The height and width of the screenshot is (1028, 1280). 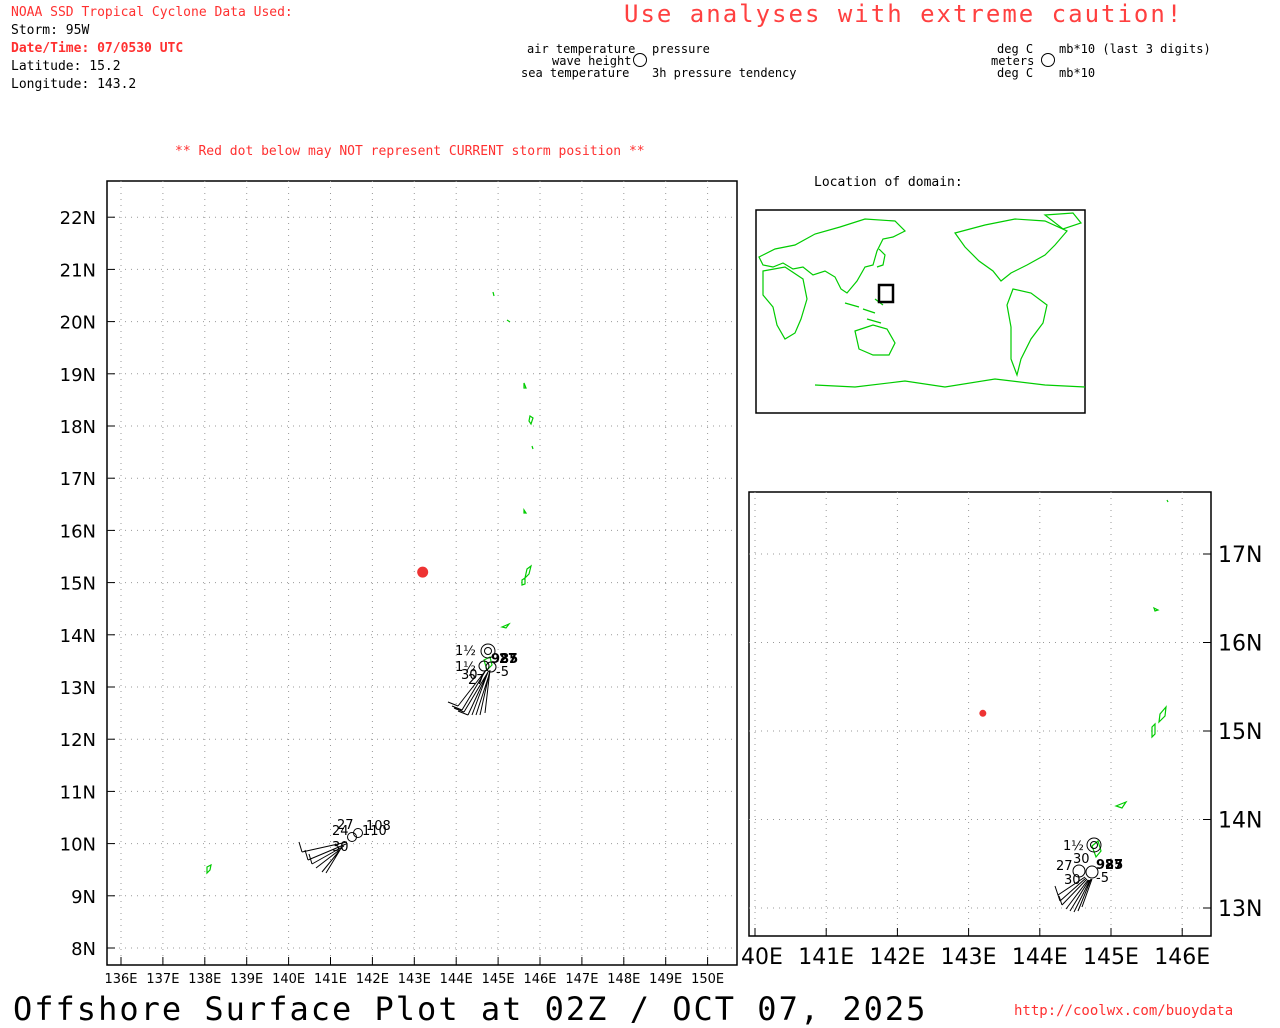 I want to click on island-maug, so click(x=508, y=321).